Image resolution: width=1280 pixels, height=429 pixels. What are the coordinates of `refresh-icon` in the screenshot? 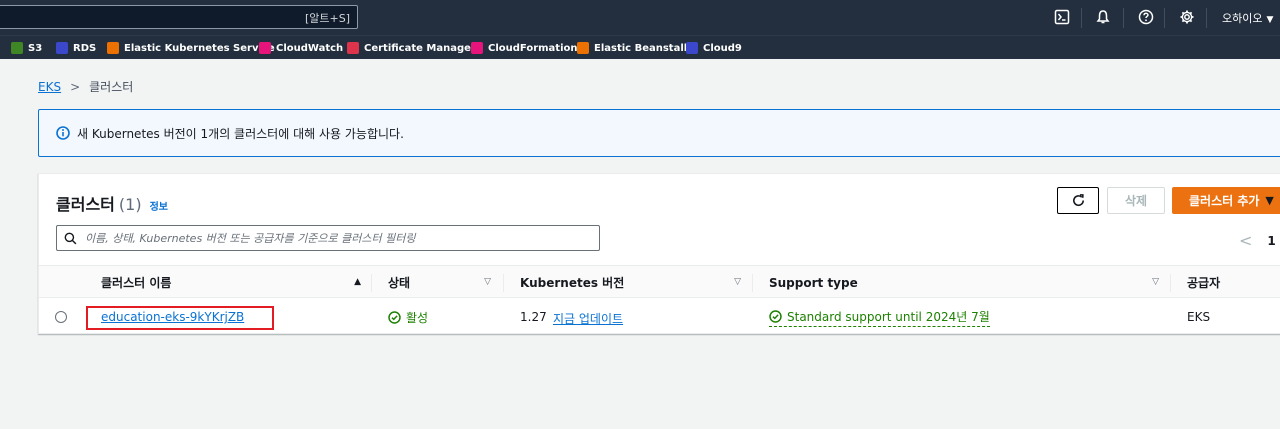 It's located at (1078, 200).